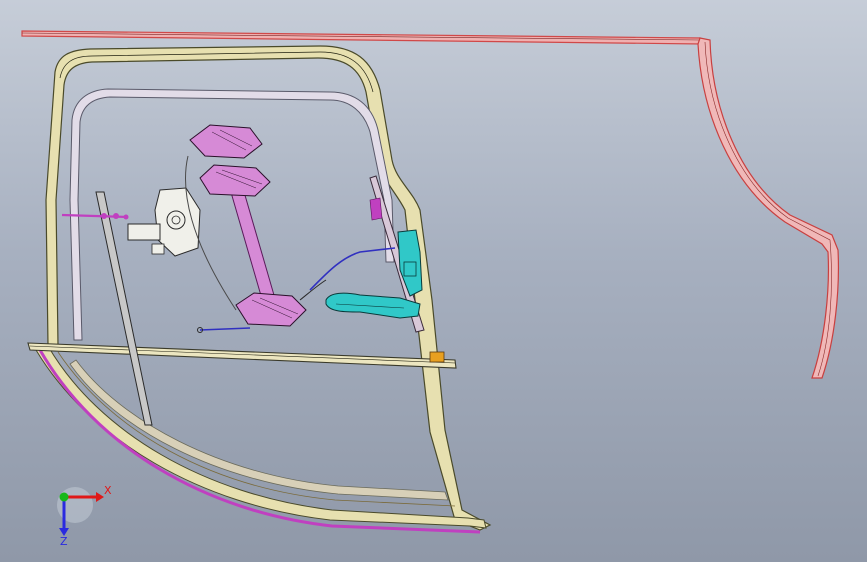 This screenshot has width=867, height=562. What do you see at coordinates (248, 225) in the screenshot?
I see `regulator-arm` at bounding box center [248, 225].